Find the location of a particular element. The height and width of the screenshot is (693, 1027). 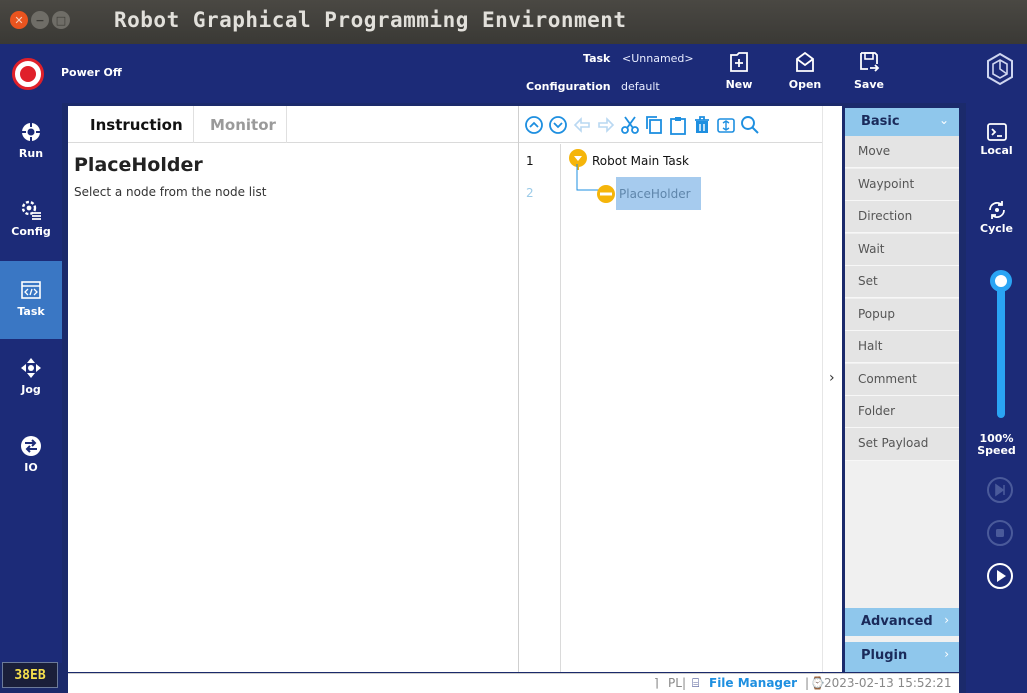

nav-item-run: Run is located at coordinates (31, 142).